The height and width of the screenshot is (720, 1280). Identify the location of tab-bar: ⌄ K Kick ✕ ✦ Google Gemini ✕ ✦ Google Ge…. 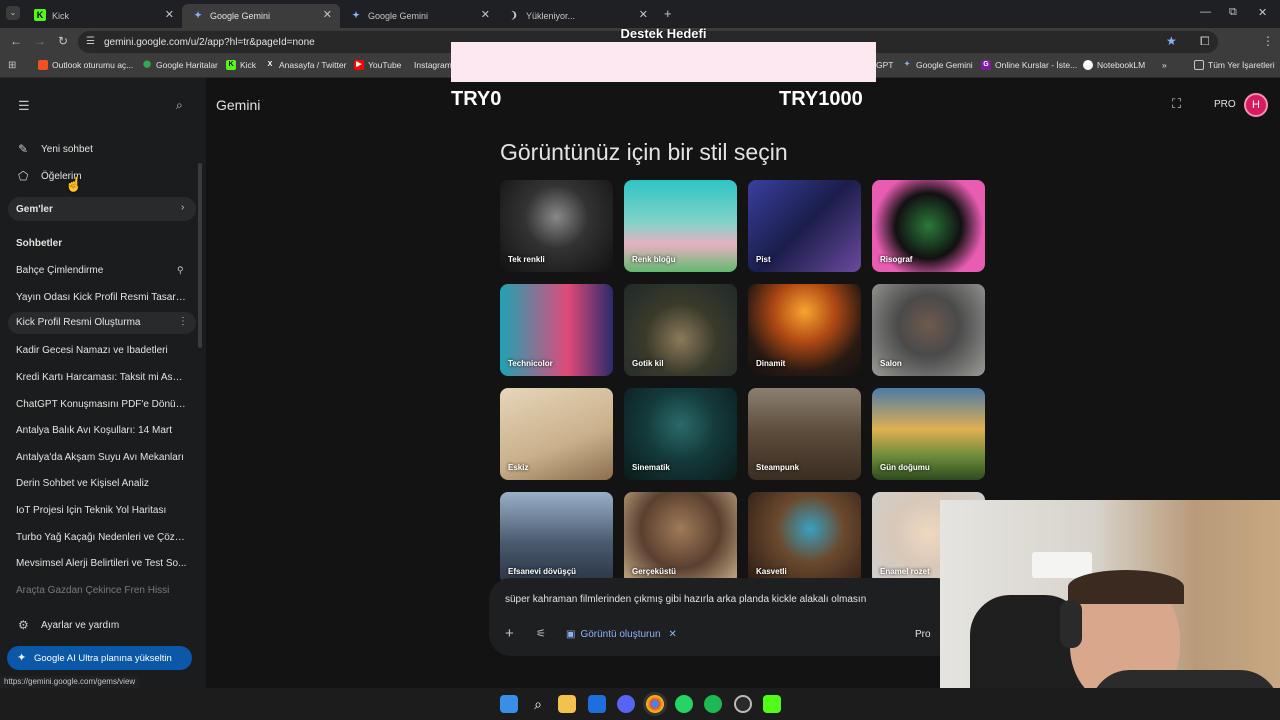
(640, 14).